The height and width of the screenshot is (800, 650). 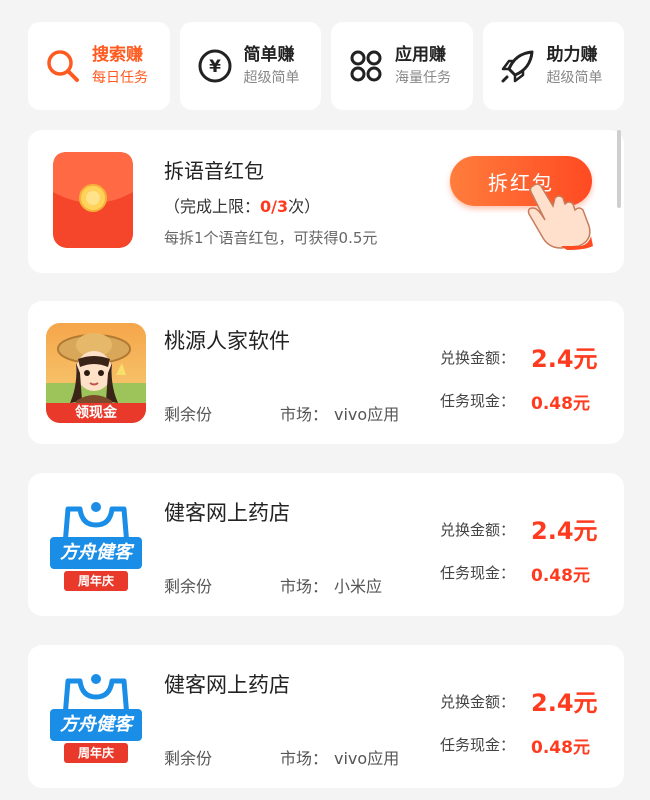 I want to click on tab-subtitle: 每日任务, so click(x=120, y=78).